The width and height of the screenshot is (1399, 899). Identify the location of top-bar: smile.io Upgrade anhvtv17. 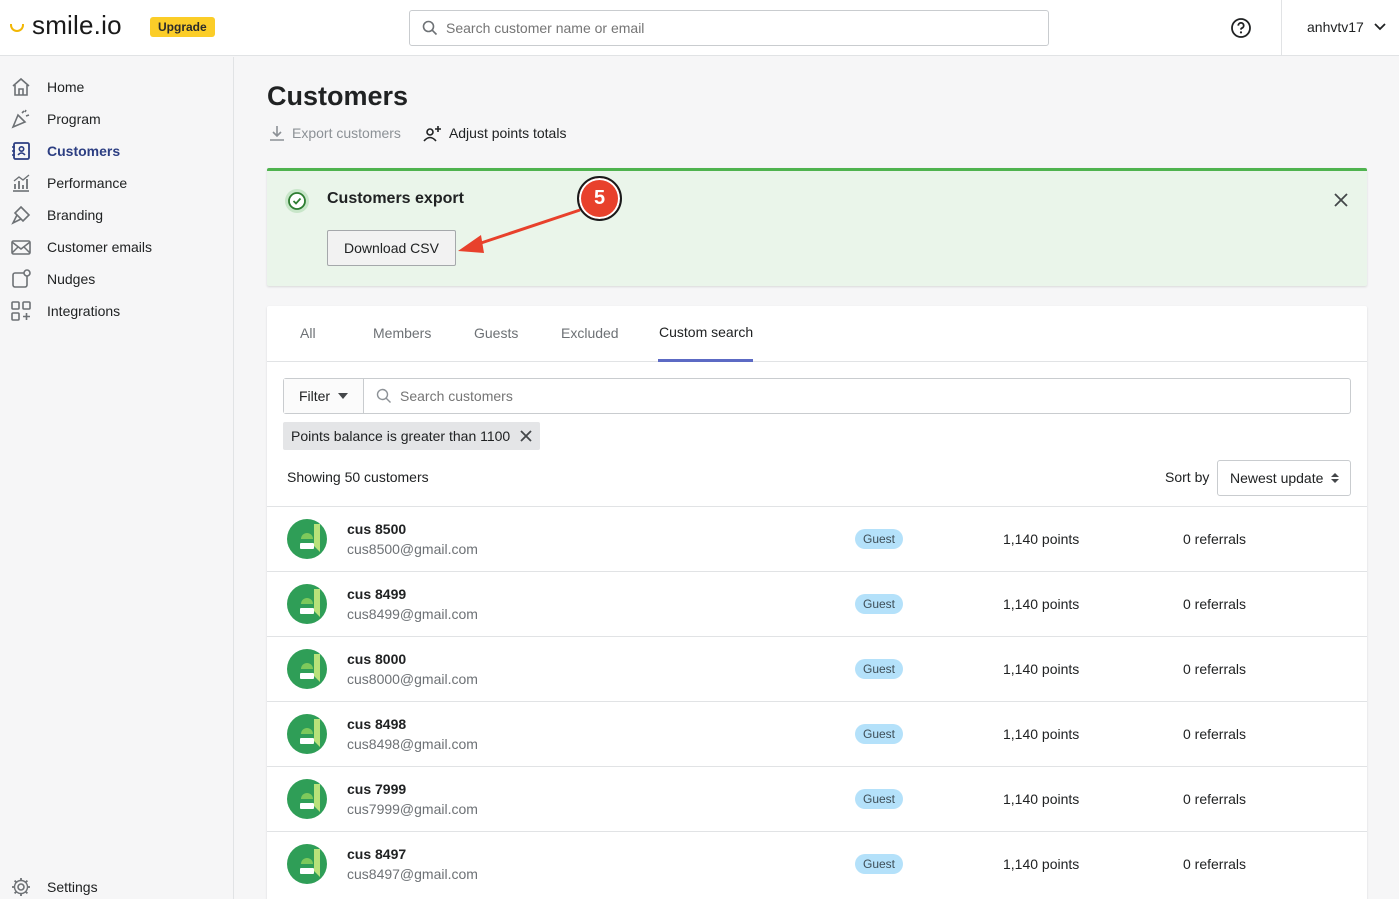
(699, 28).